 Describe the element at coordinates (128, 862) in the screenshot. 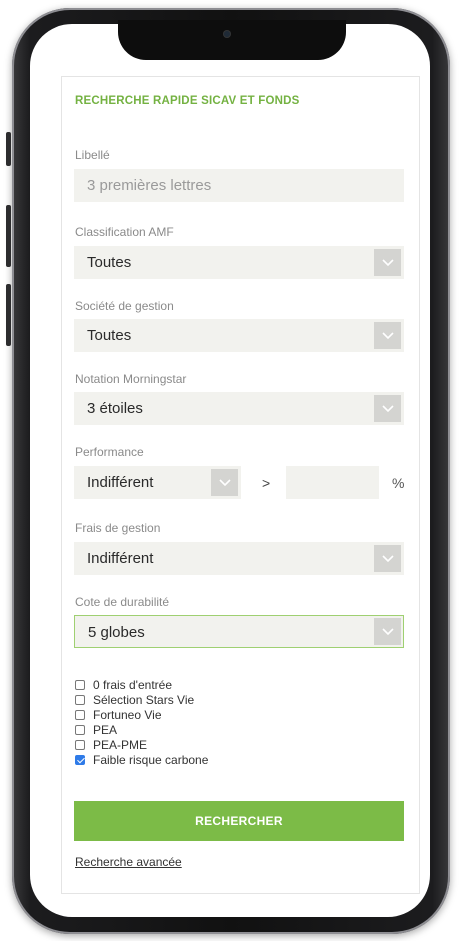

I see `advanced-search-link: Recherche avancée` at that location.